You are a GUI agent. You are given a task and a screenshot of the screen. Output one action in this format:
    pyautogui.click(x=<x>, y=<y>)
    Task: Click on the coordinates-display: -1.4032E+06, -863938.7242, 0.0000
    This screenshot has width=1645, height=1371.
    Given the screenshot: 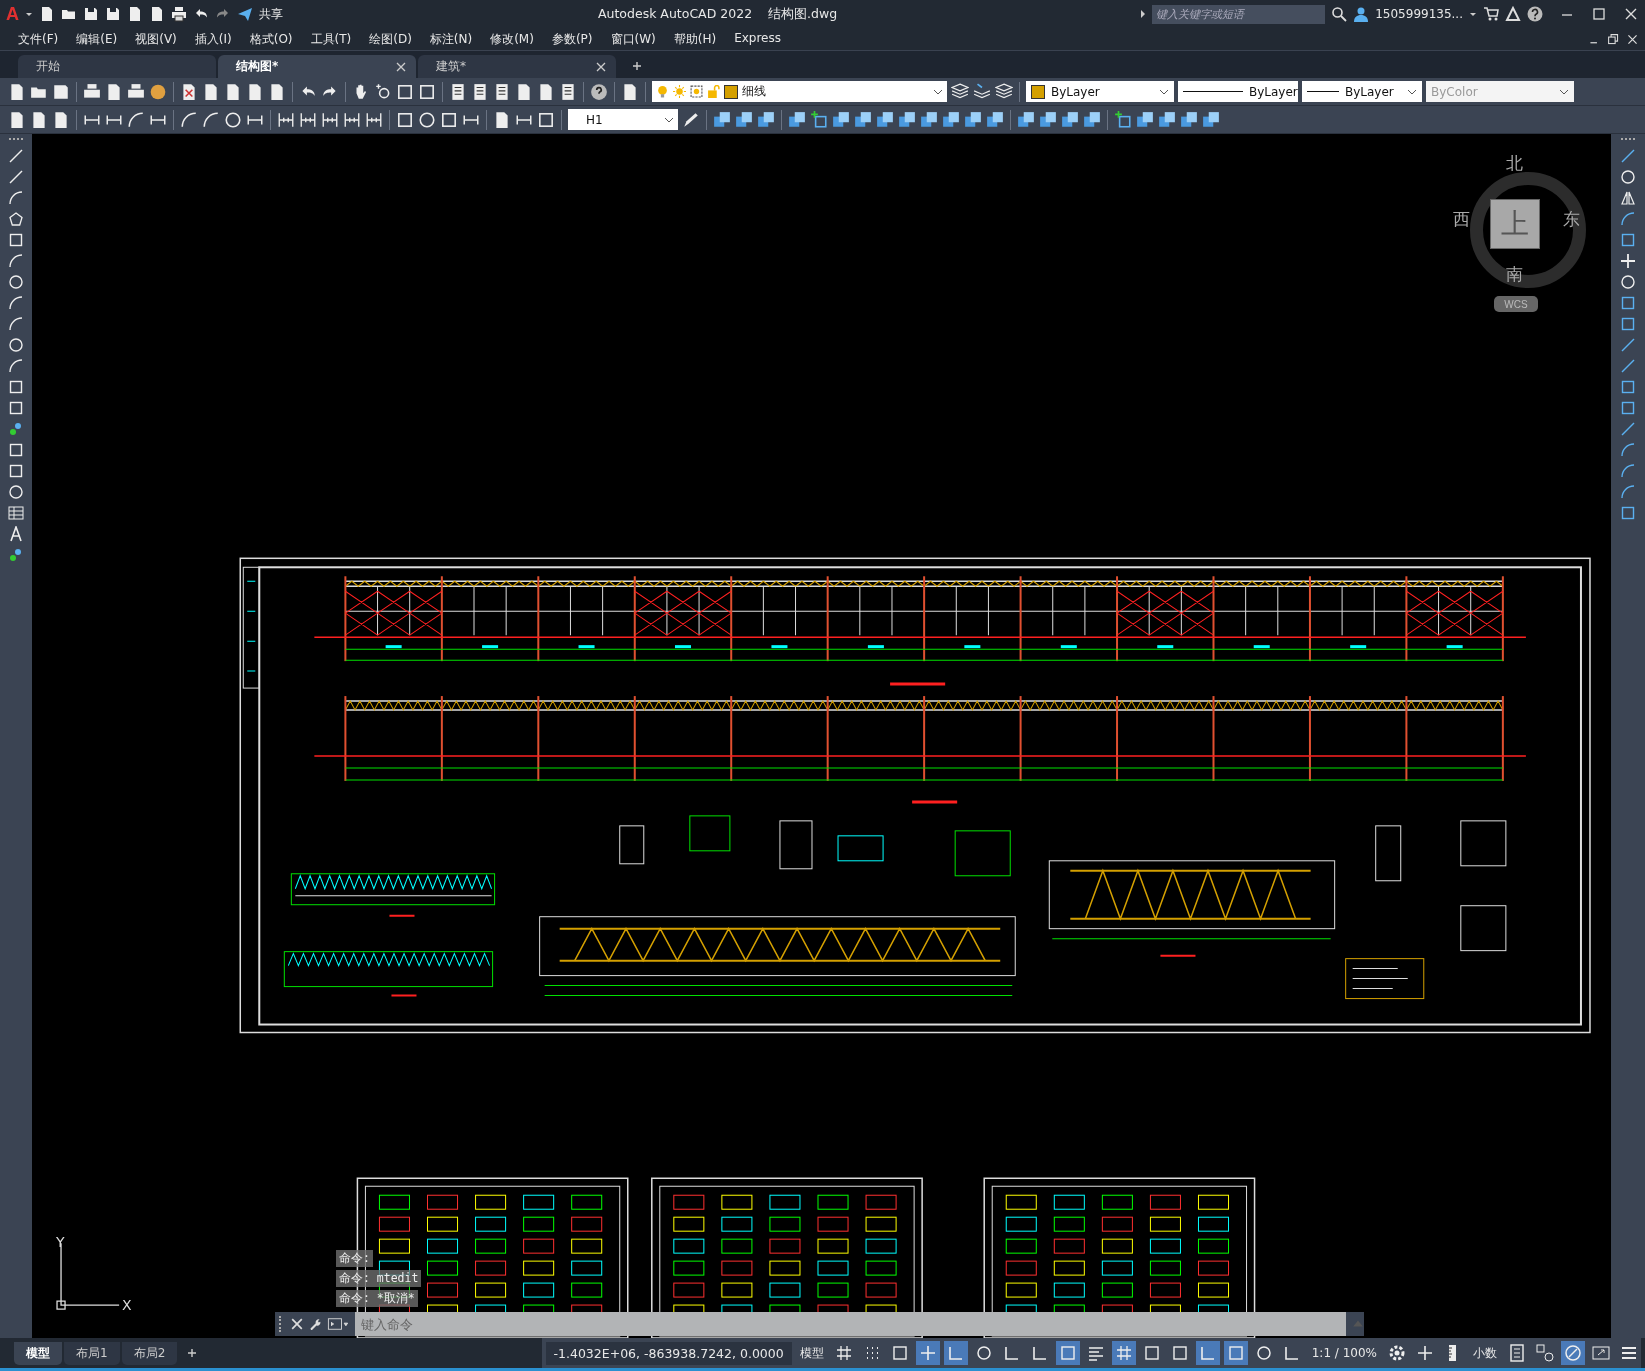 What is the action you would take?
    pyautogui.click(x=668, y=1353)
    